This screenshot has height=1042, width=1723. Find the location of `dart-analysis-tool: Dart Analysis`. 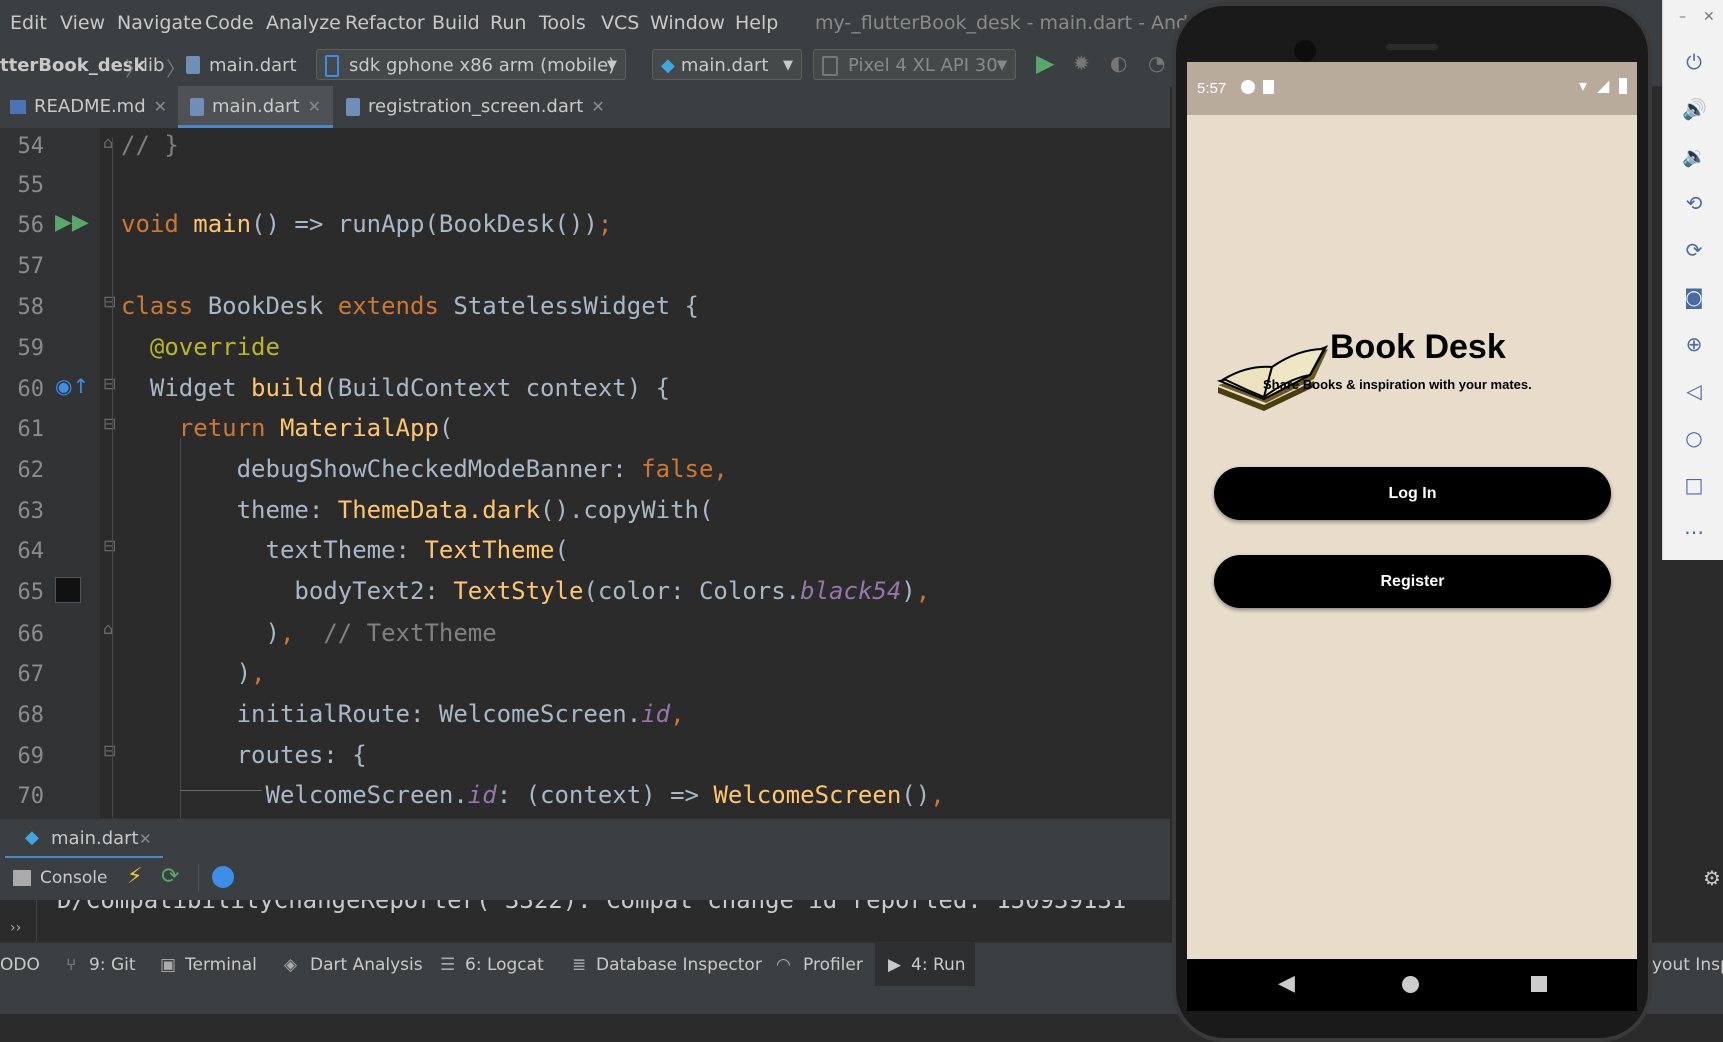

dart-analysis-tool: Dart Analysis is located at coordinates (366, 965).